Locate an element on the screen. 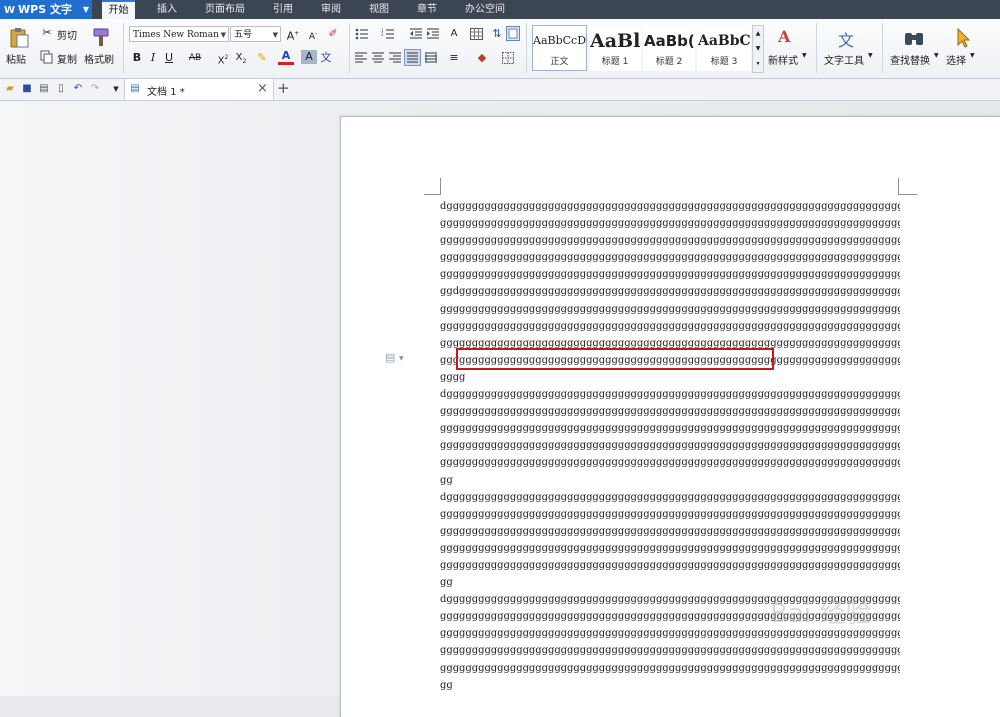 Image resolution: width=1000 pixels, height=717 pixels. decrease-indent-icon is located at coordinates (416, 34).